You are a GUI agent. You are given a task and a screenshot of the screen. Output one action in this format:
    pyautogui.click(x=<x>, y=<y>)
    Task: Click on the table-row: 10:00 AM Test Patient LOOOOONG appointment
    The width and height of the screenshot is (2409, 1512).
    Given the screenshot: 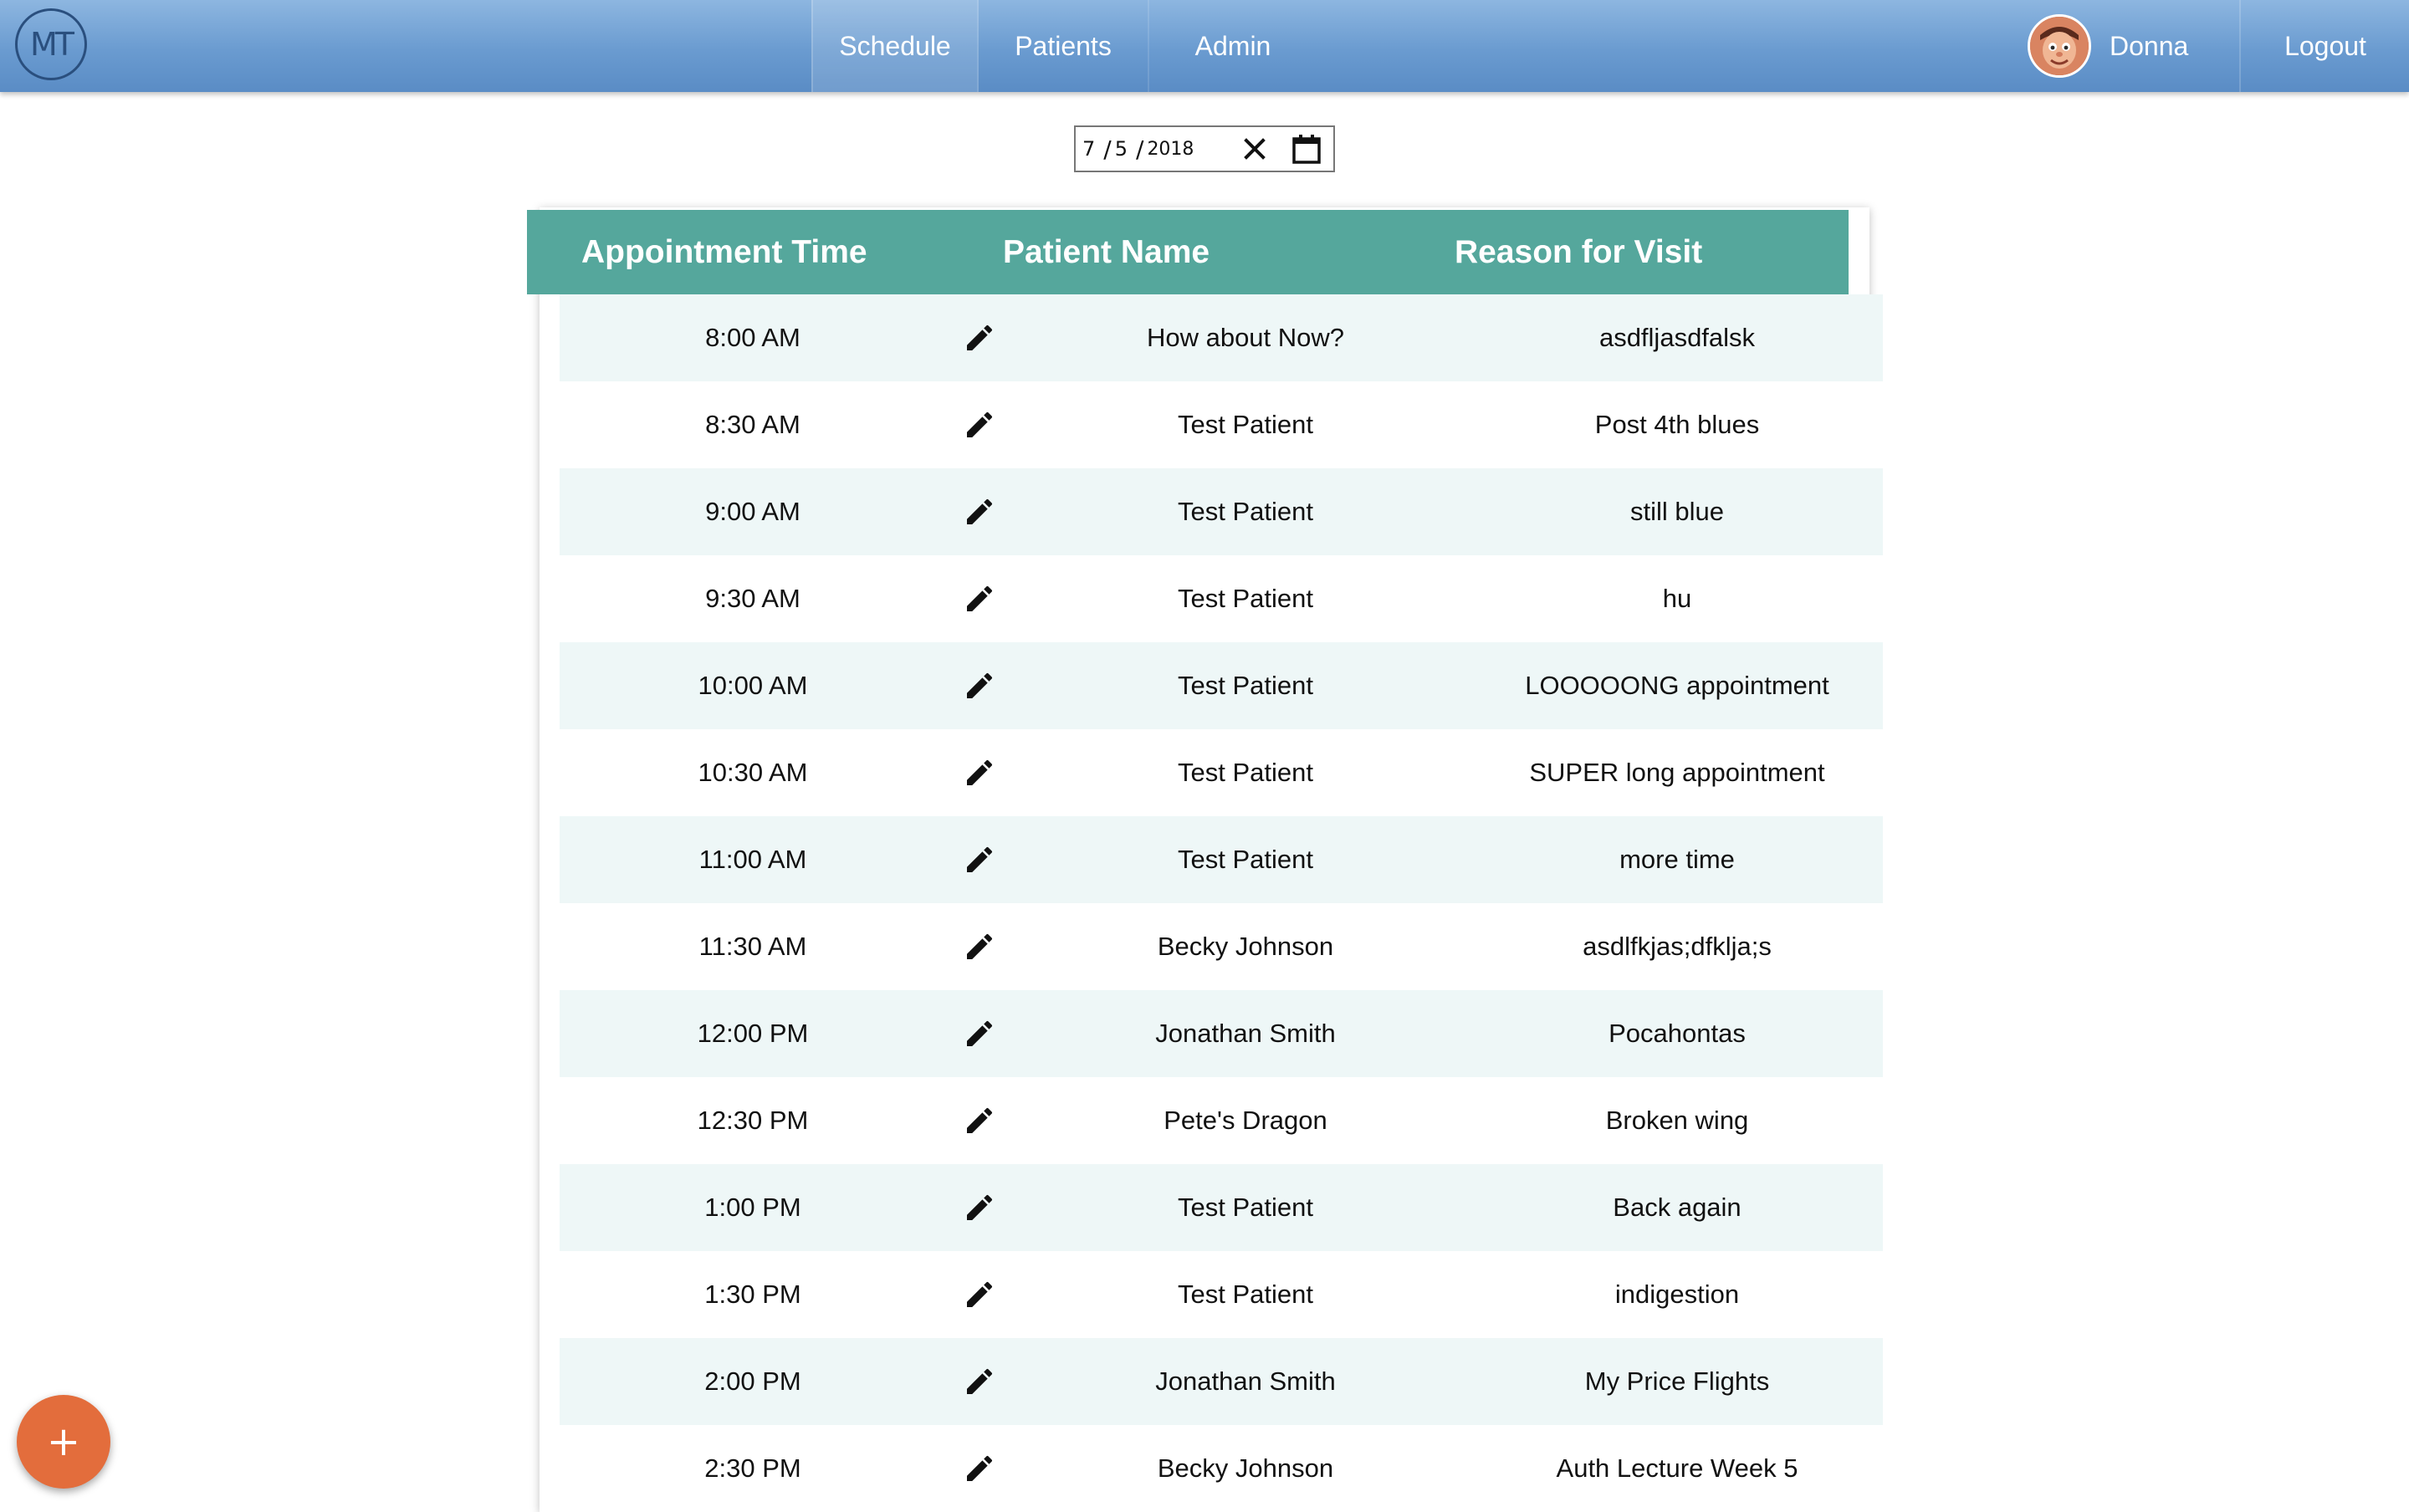 What is the action you would take?
    pyautogui.click(x=1221, y=685)
    